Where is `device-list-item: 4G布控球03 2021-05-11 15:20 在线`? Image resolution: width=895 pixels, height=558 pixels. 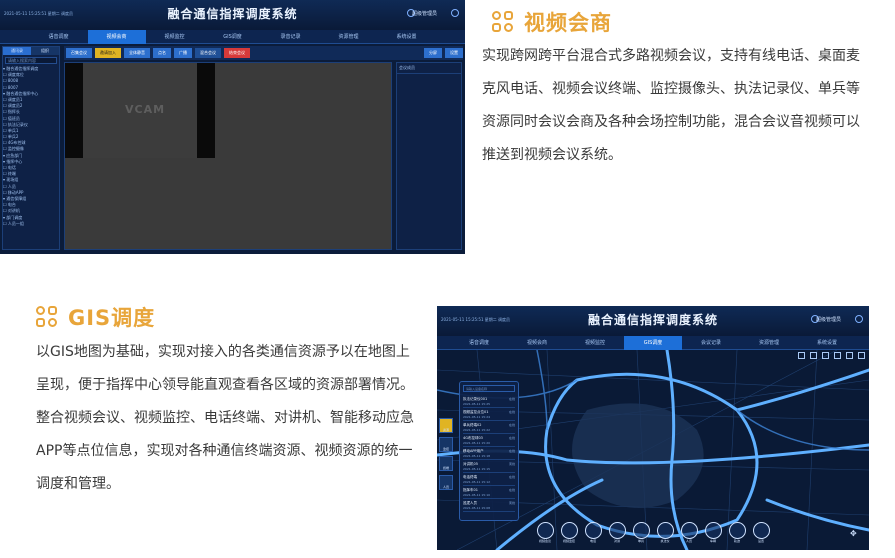
device-list-item: 4G布控球03 2021-05-11 15:20 在线 is located at coordinates (489, 440).